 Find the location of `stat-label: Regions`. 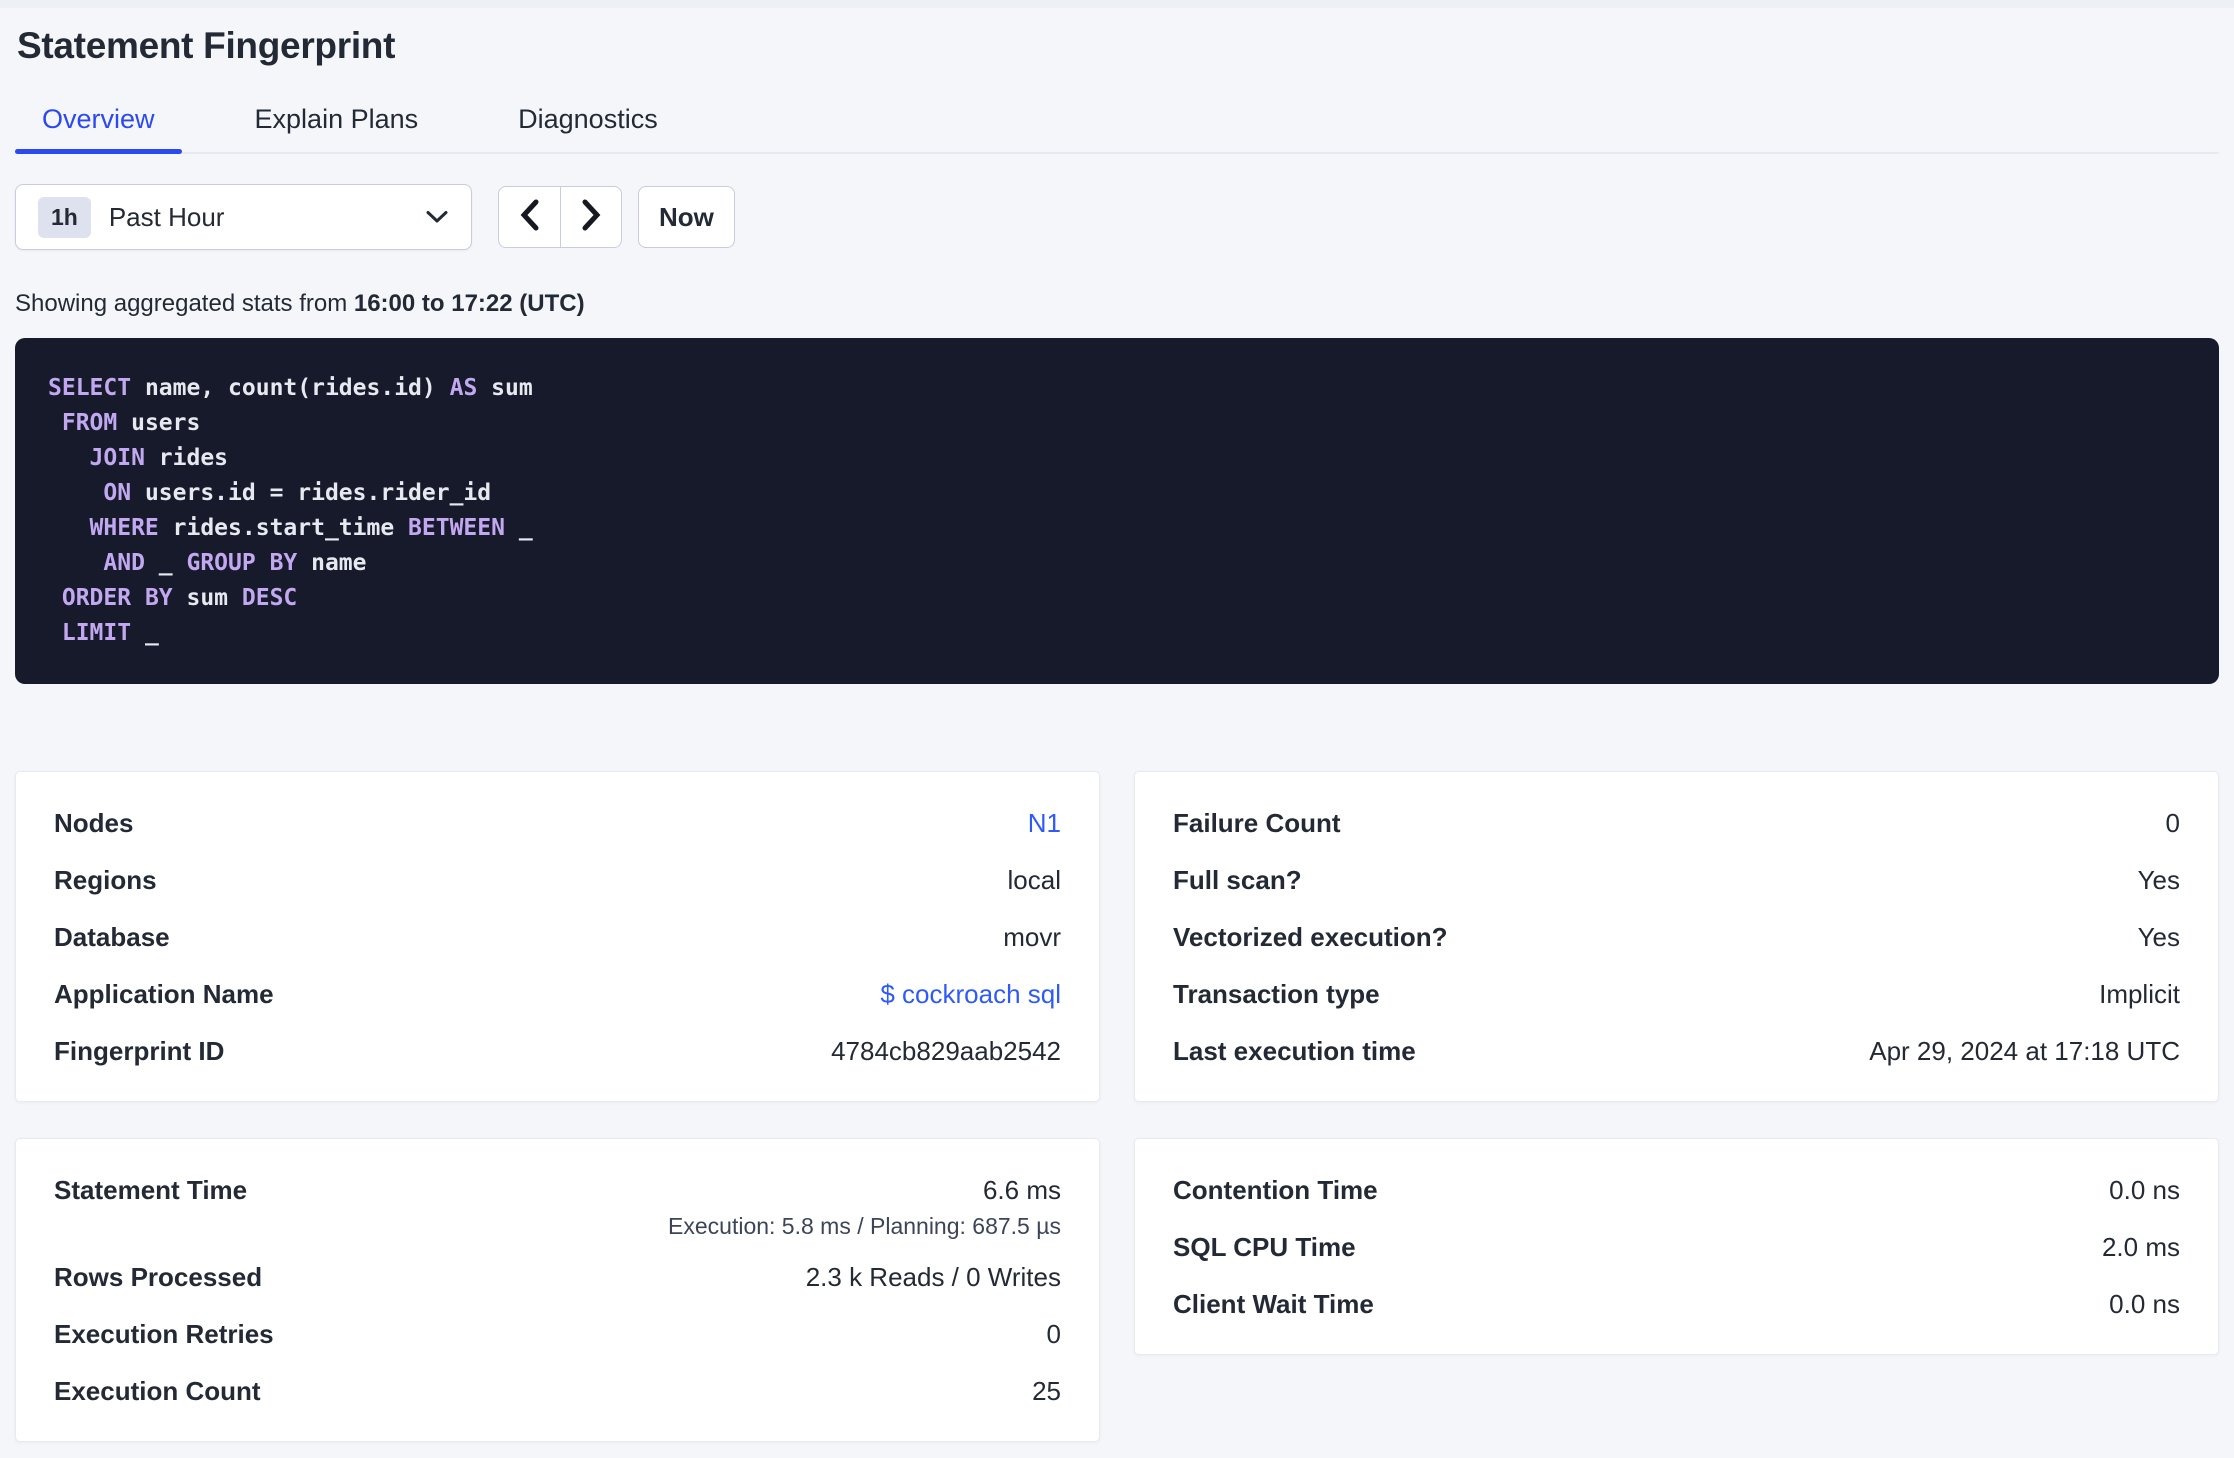

stat-label: Regions is located at coordinates (105, 880).